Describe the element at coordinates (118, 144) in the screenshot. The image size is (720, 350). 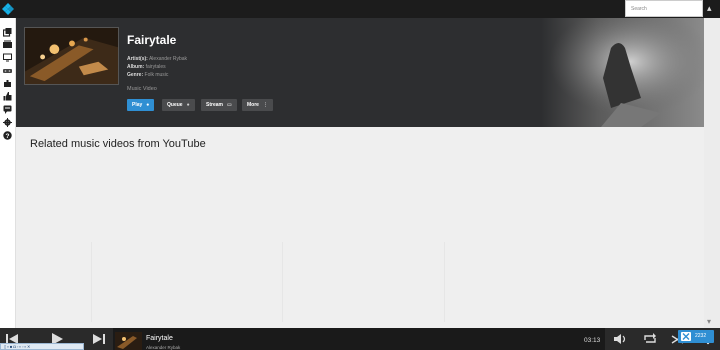
I see `related-heading: Related music videos from YouTube` at that location.